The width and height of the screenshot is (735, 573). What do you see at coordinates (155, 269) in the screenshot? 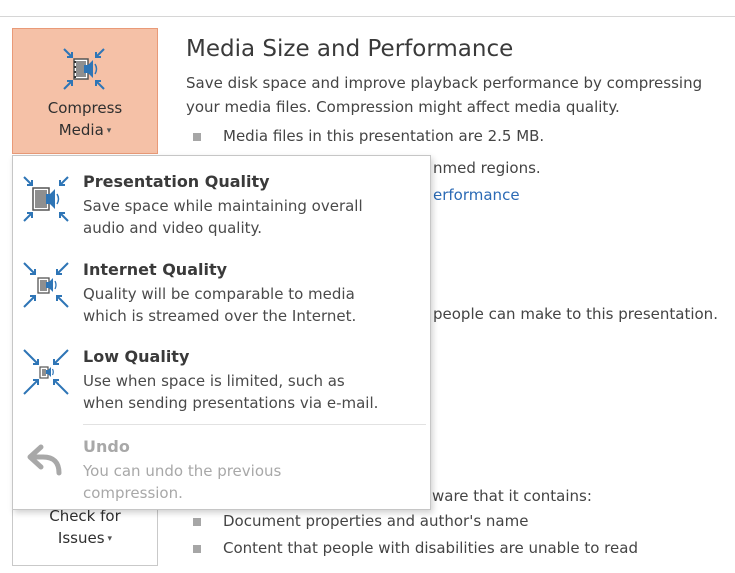
I see `menu-item-title: Internet Quality` at bounding box center [155, 269].